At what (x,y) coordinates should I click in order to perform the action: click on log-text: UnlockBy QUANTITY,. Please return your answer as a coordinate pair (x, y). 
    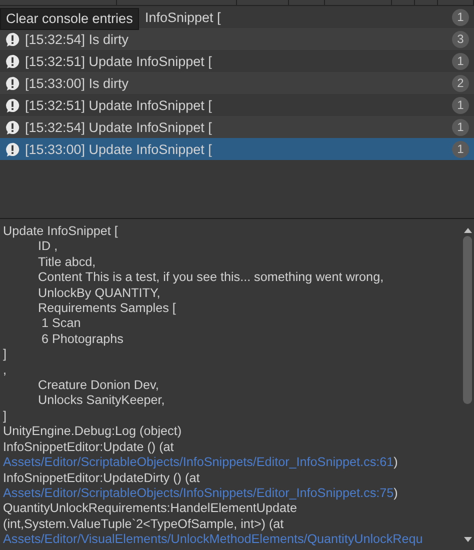
    Looking at the image, I should click on (99, 294).